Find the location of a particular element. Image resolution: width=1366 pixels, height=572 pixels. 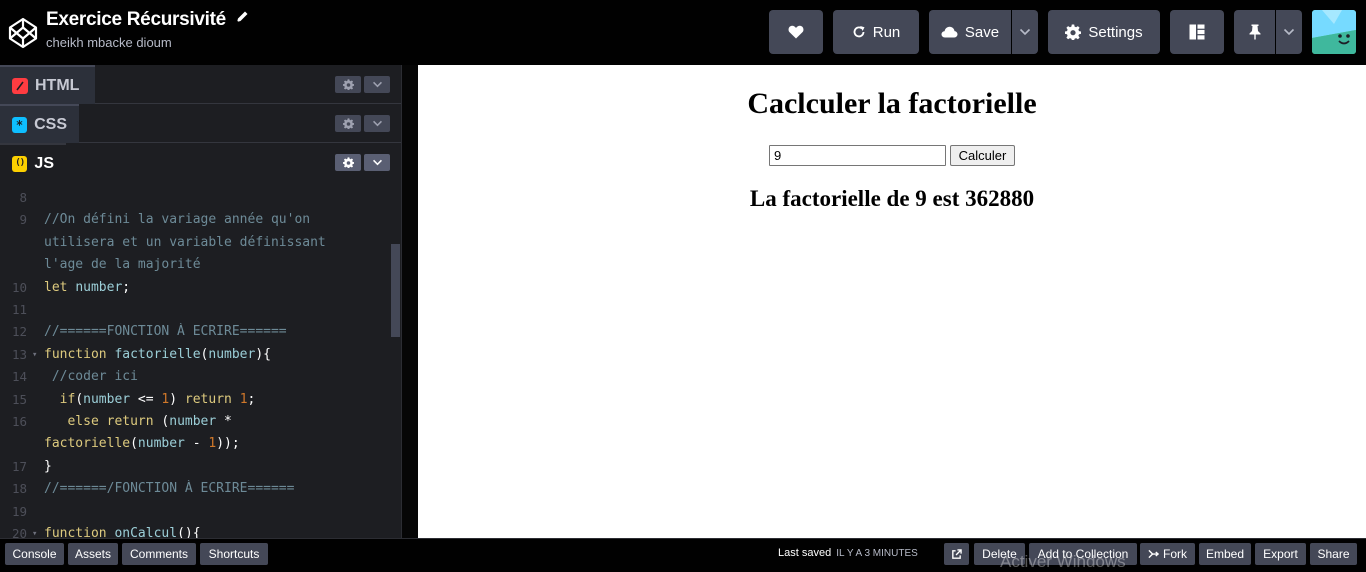

code-text: if(number <= 1) return 1; is located at coordinates (150, 400).